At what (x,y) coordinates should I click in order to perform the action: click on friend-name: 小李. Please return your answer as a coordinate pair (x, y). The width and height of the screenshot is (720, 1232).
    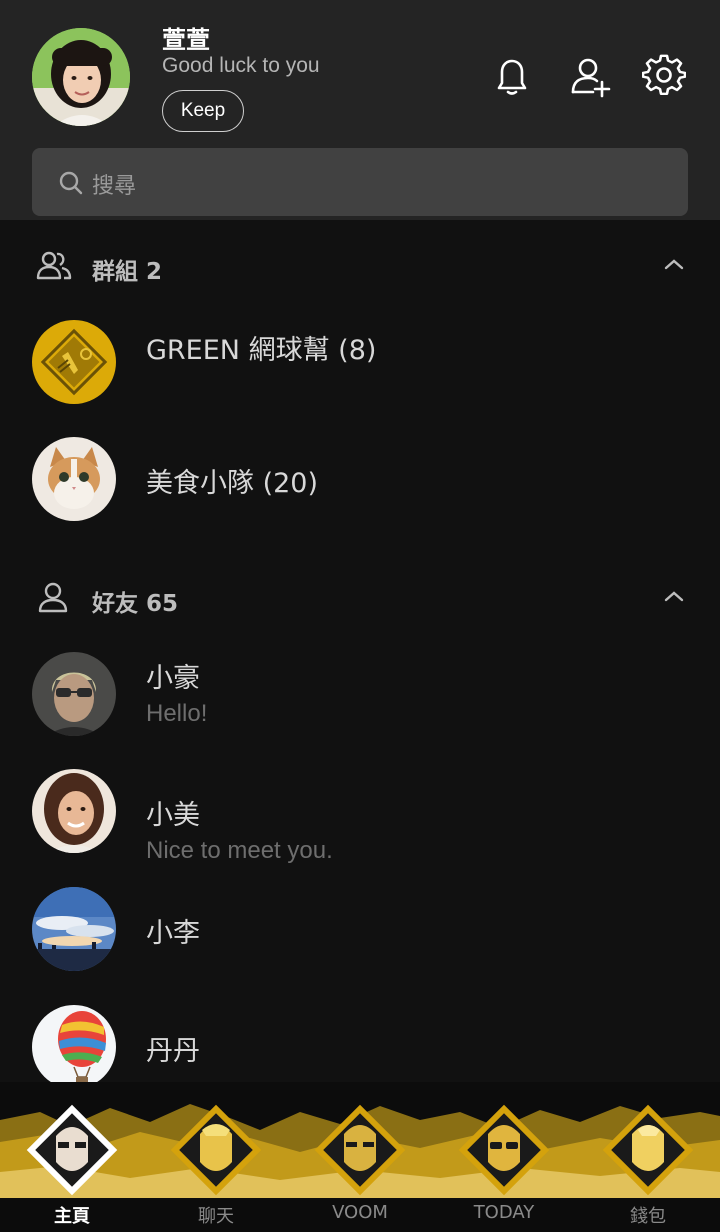
    Looking at the image, I should click on (173, 933).